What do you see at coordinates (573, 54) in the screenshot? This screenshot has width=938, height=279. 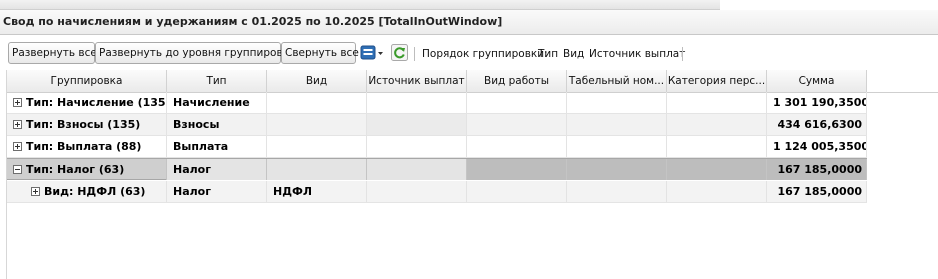 I see `grouping-field-kind: Вид` at bounding box center [573, 54].